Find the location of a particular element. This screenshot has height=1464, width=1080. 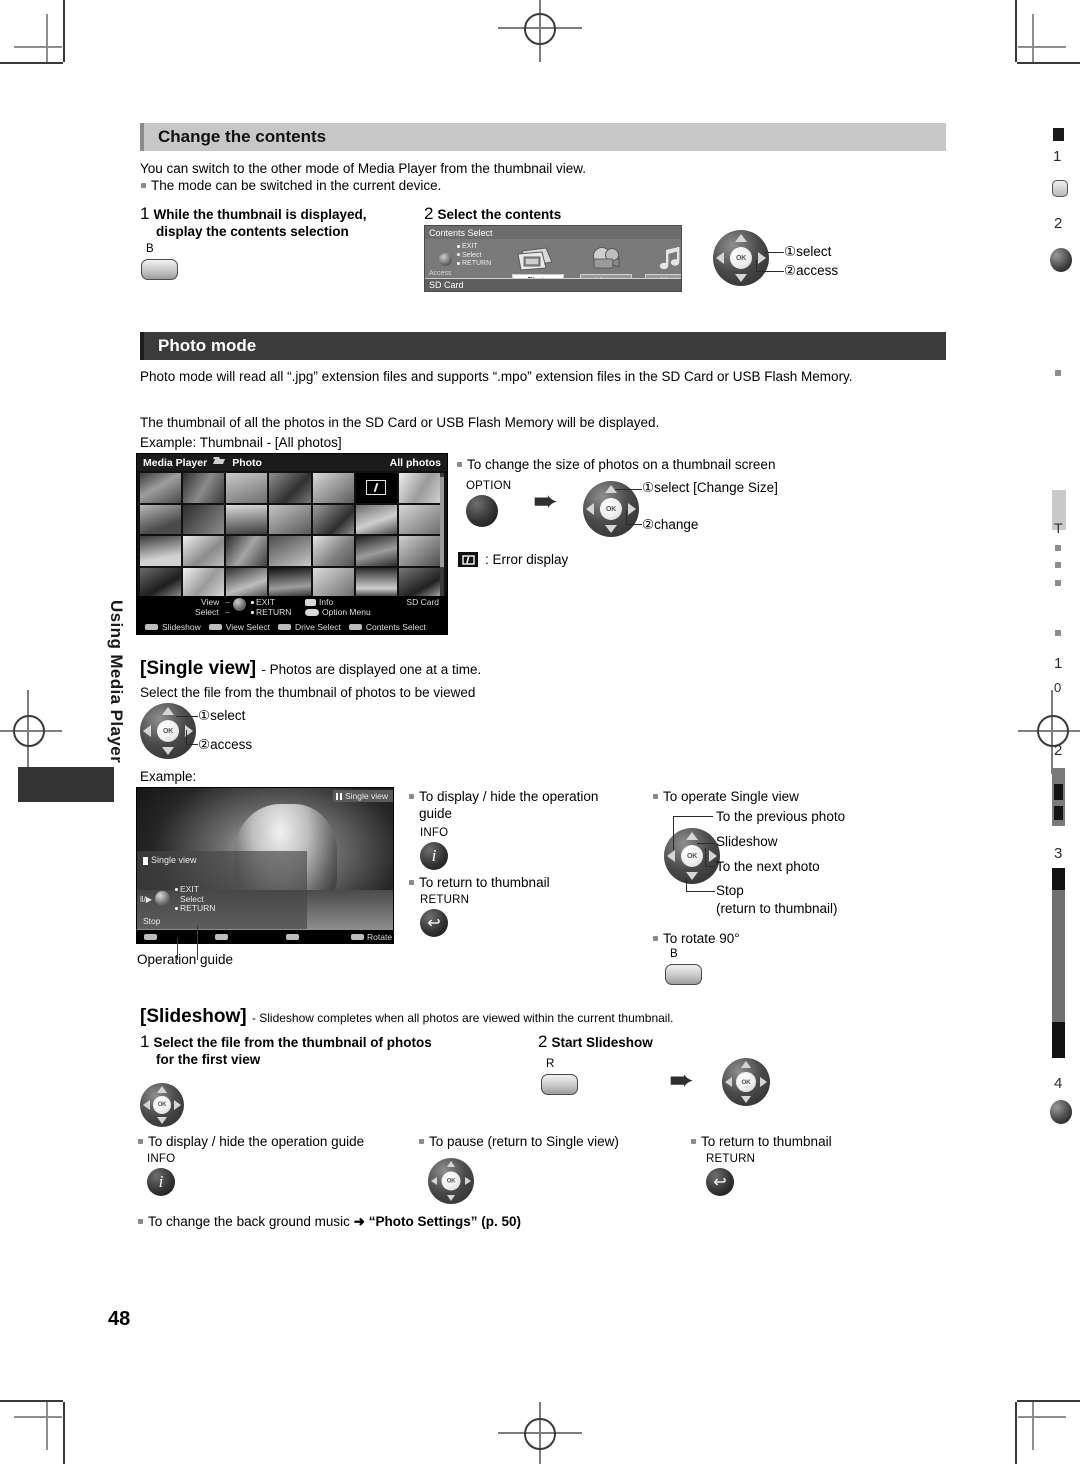

crop-mark-br-v is located at coordinates (1016, 1433).